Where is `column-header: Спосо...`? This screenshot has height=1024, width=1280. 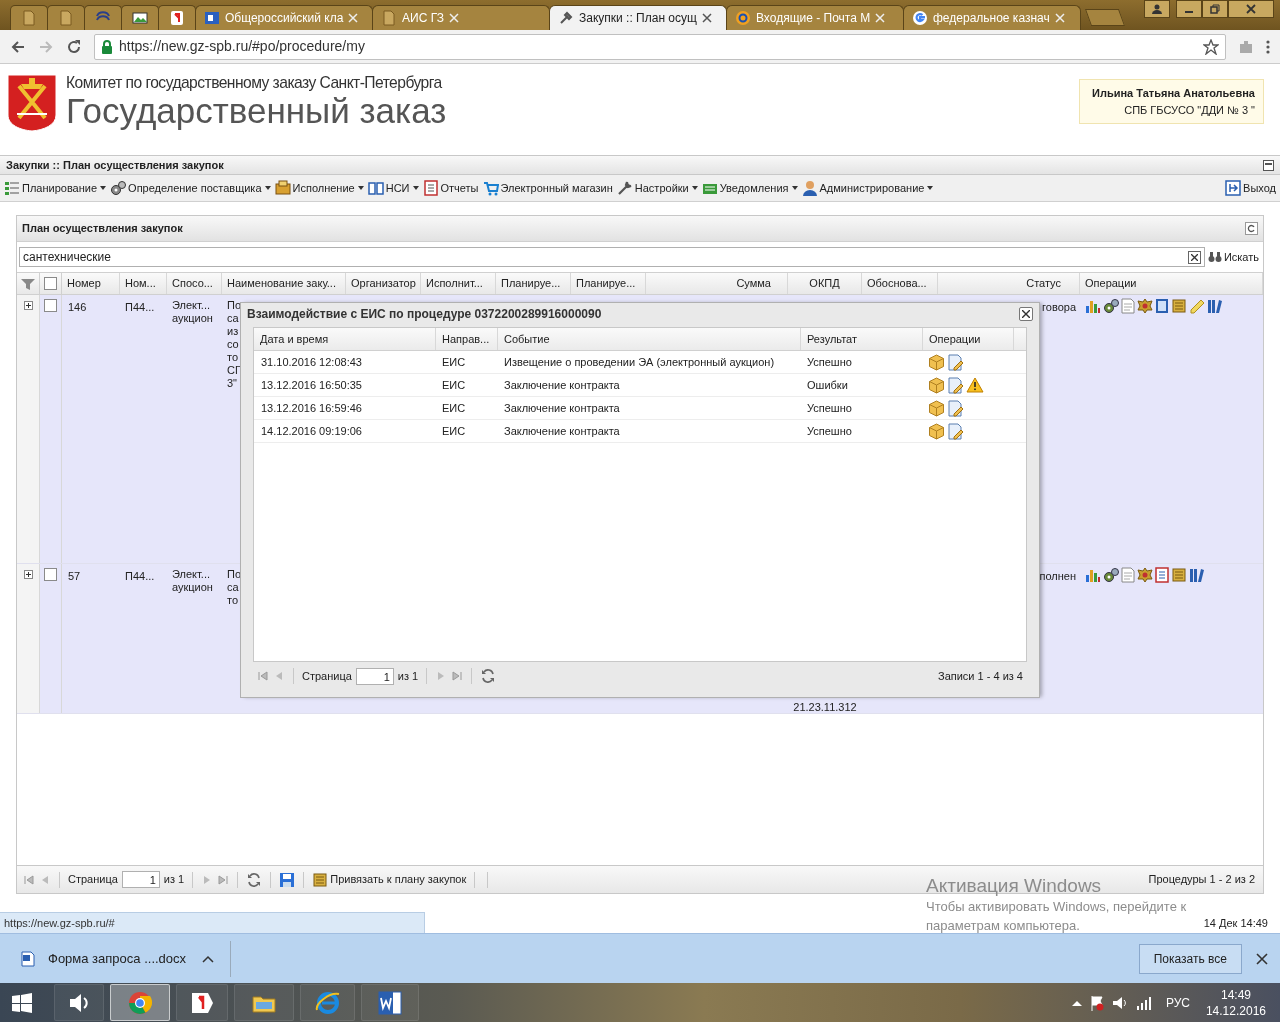 column-header: Спосо... is located at coordinates (192, 283).